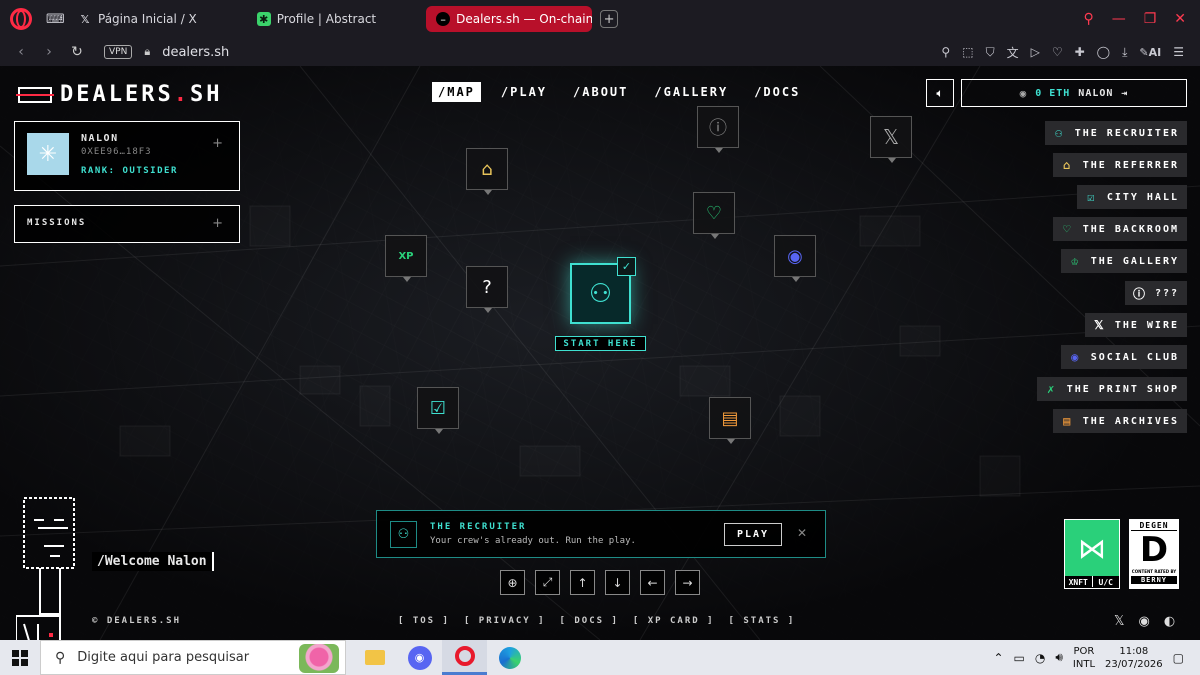 This screenshot has height=675, width=1200. What do you see at coordinates (891, 139) in the screenshot?
I see `map-node-x: 𝕏` at bounding box center [891, 139].